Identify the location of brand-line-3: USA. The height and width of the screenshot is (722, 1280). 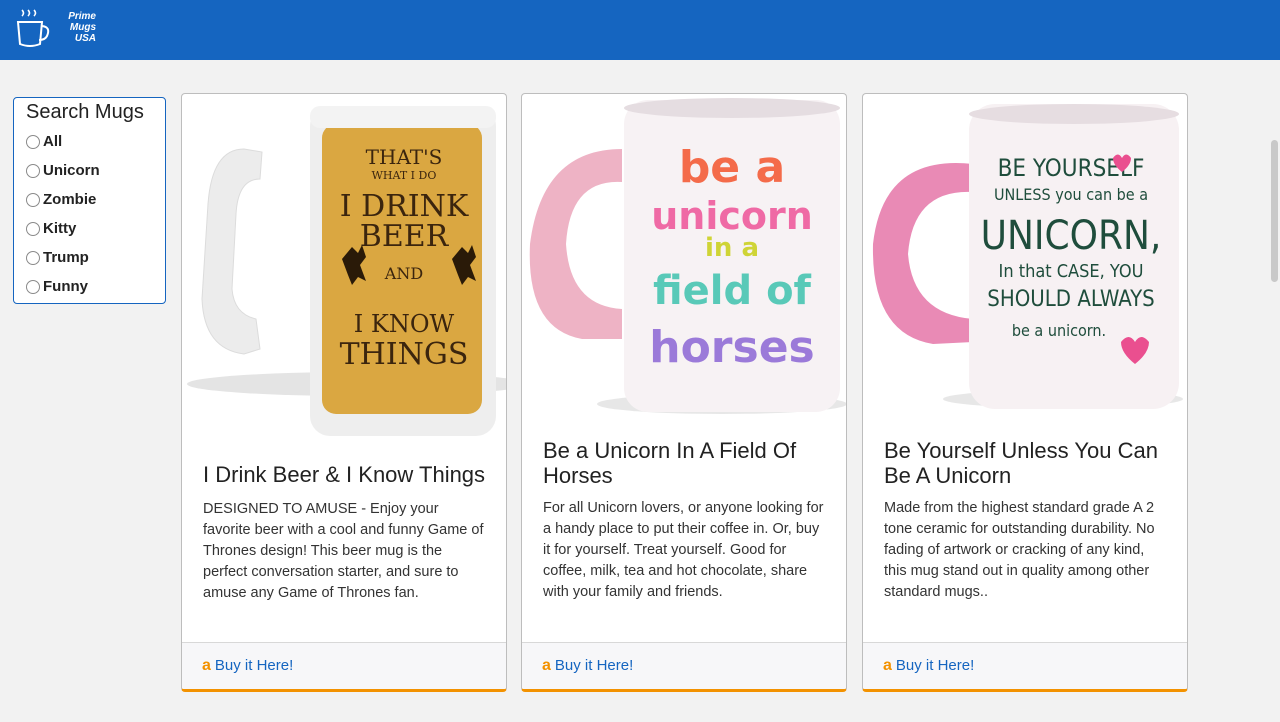
(85, 38).